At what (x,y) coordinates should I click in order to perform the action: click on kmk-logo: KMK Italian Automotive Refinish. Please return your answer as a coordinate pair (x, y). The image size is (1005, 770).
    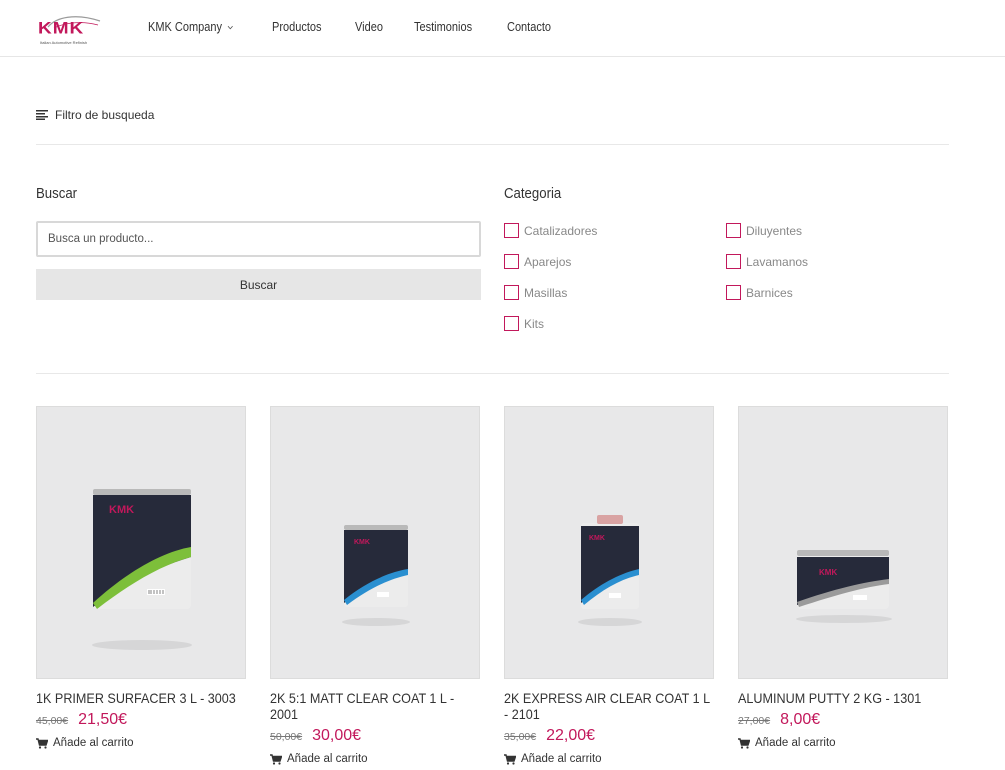
    Looking at the image, I should click on (70, 29).